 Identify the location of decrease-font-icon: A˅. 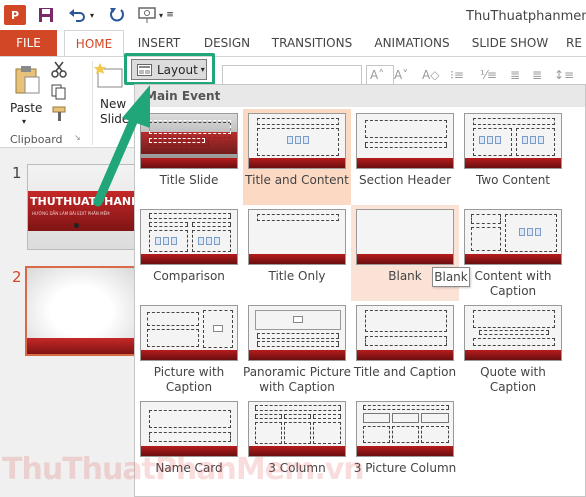
(401, 75).